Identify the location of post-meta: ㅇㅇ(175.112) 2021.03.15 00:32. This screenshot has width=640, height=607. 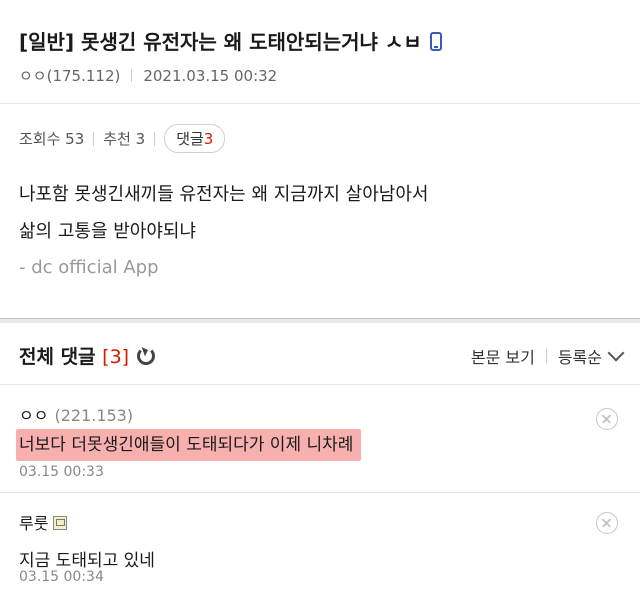
(148, 75).